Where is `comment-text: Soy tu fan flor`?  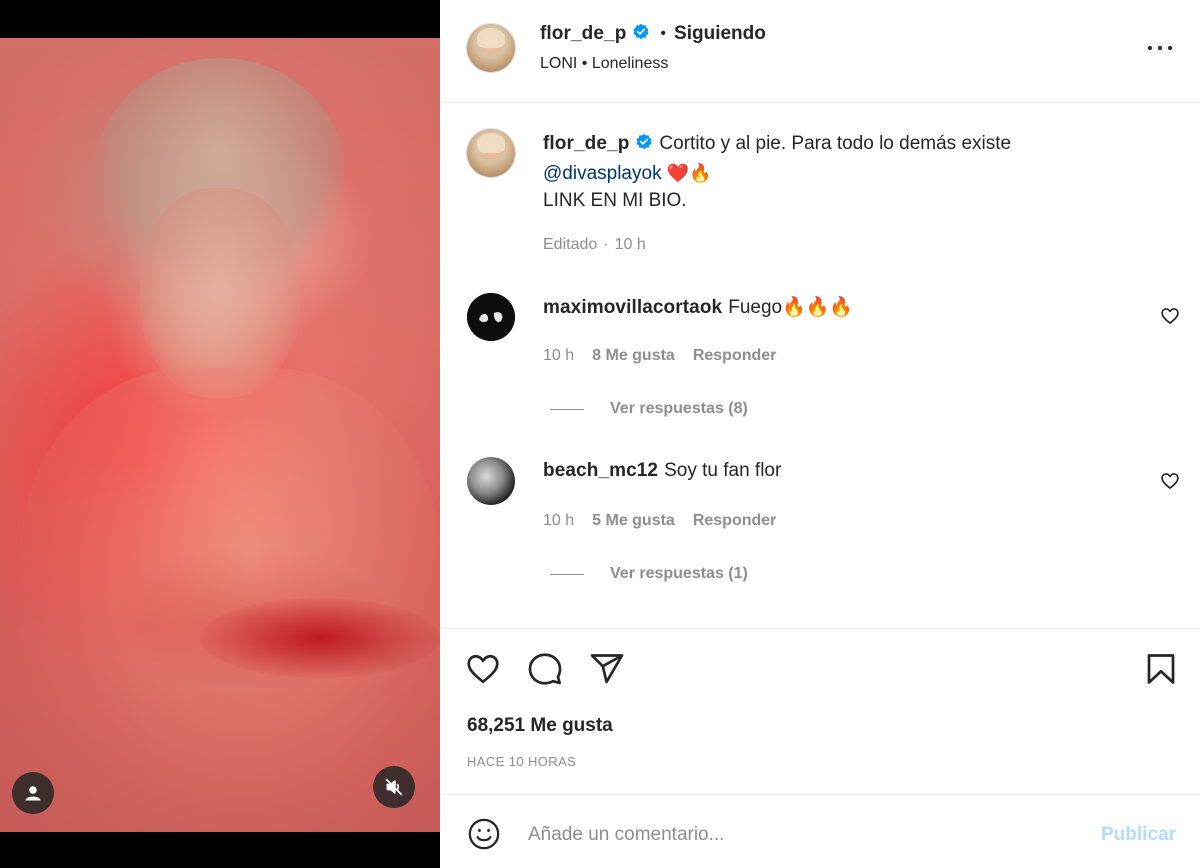 comment-text: Soy tu fan flor is located at coordinates (723, 470).